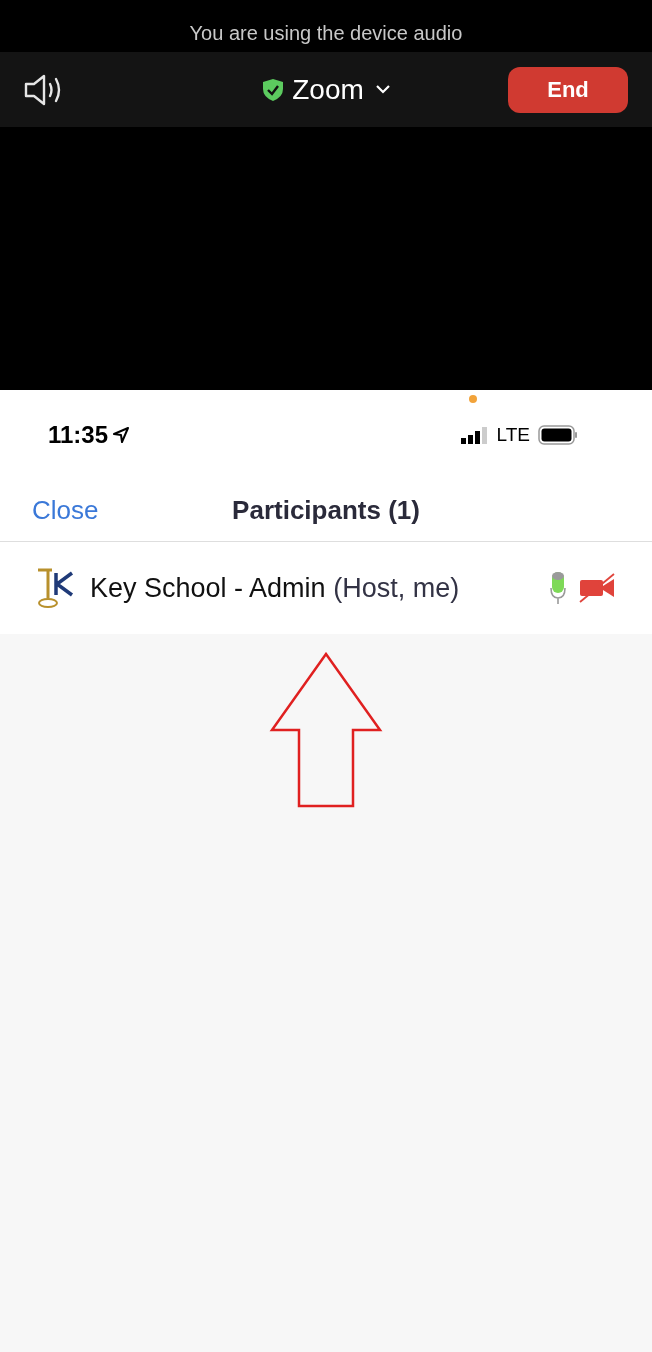 The height and width of the screenshot is (1352, 652). Describe the element at coordinates (474, 435) in the screenshot. I see `signal-icon` at that location.